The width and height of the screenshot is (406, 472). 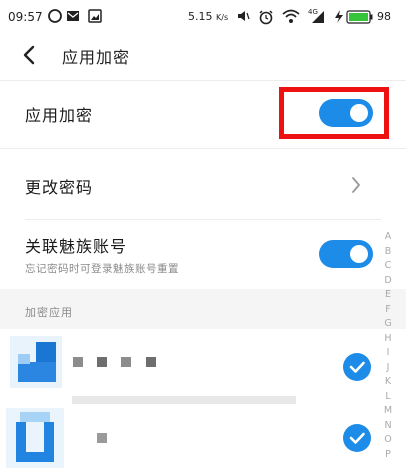 I want to click on index-letter: L, so click(x=388, y=397).